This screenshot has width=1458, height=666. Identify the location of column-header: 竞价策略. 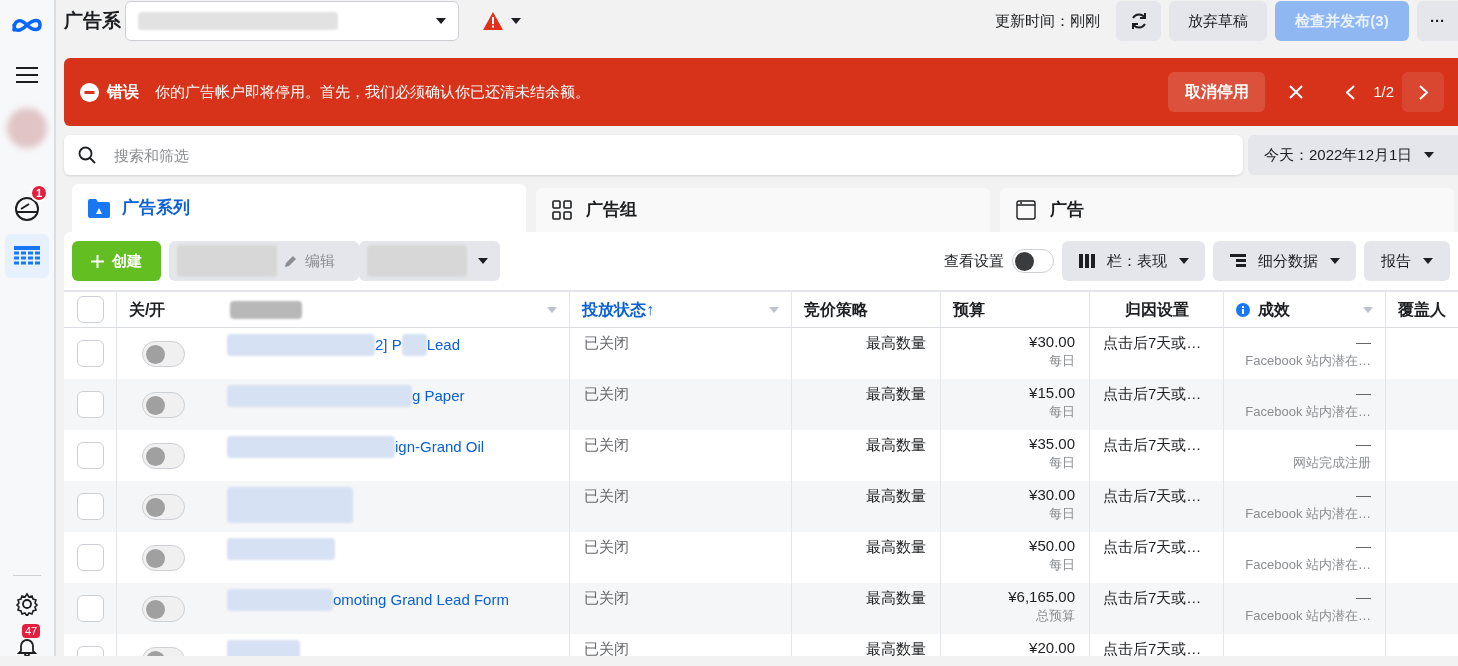
(836, 309).